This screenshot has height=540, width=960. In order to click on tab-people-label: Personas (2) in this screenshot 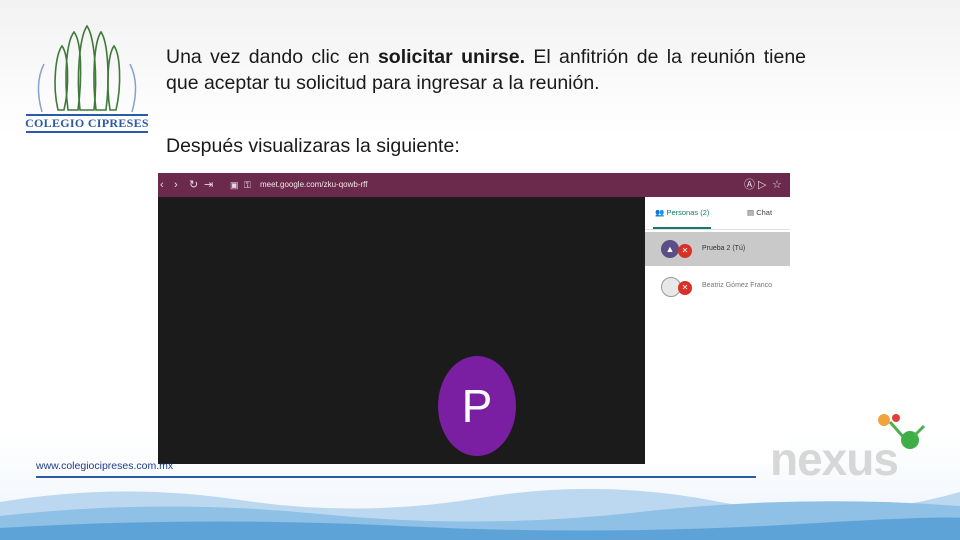, I will do `click(688, 212)`.